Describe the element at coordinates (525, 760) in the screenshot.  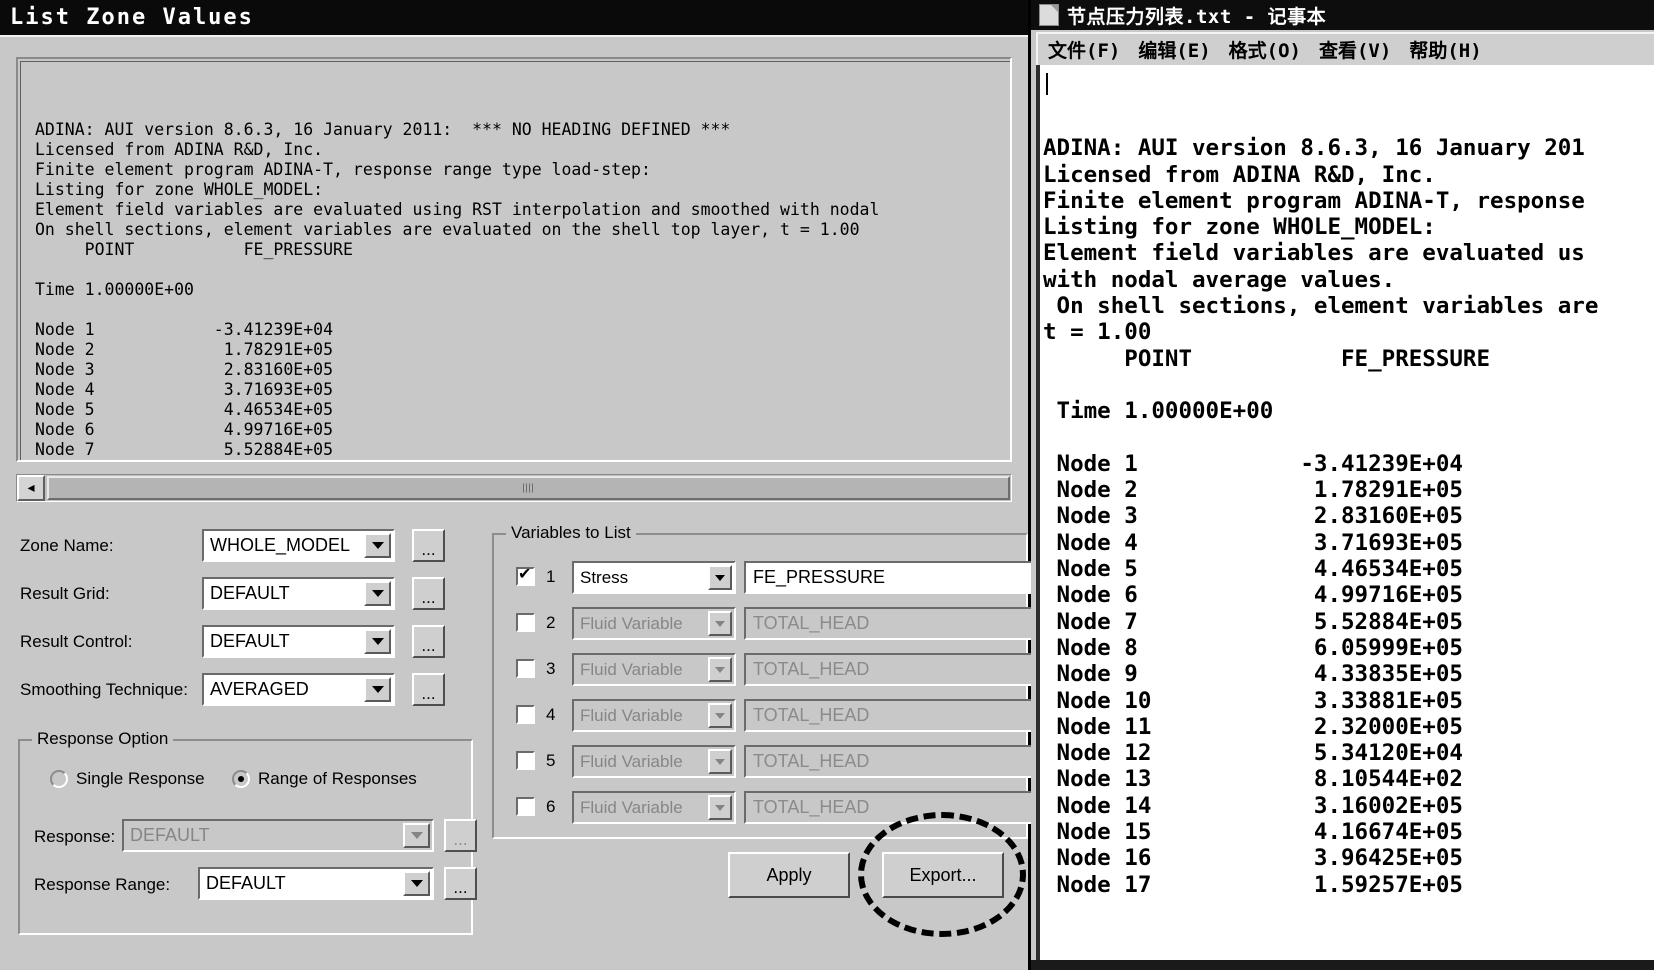
I see `variable-5-checkbox` at that location.